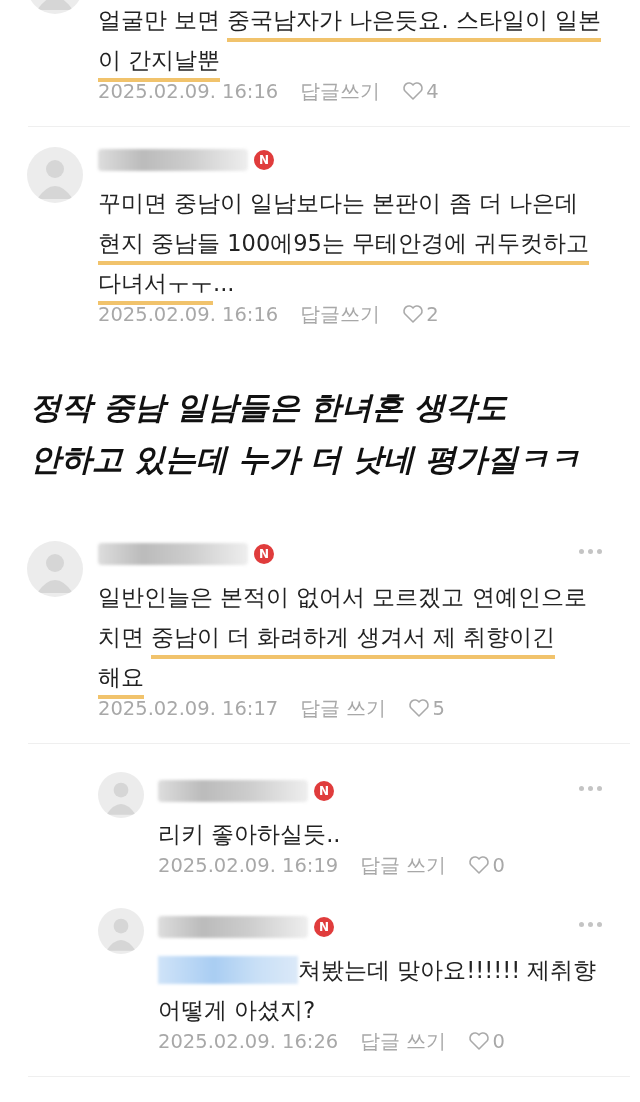 The width and height of the screenshot is (640, 1102). I want to click on comment-text: 쳐봤는데 맞아요!!!!!! 제취향, so click(447, 970).